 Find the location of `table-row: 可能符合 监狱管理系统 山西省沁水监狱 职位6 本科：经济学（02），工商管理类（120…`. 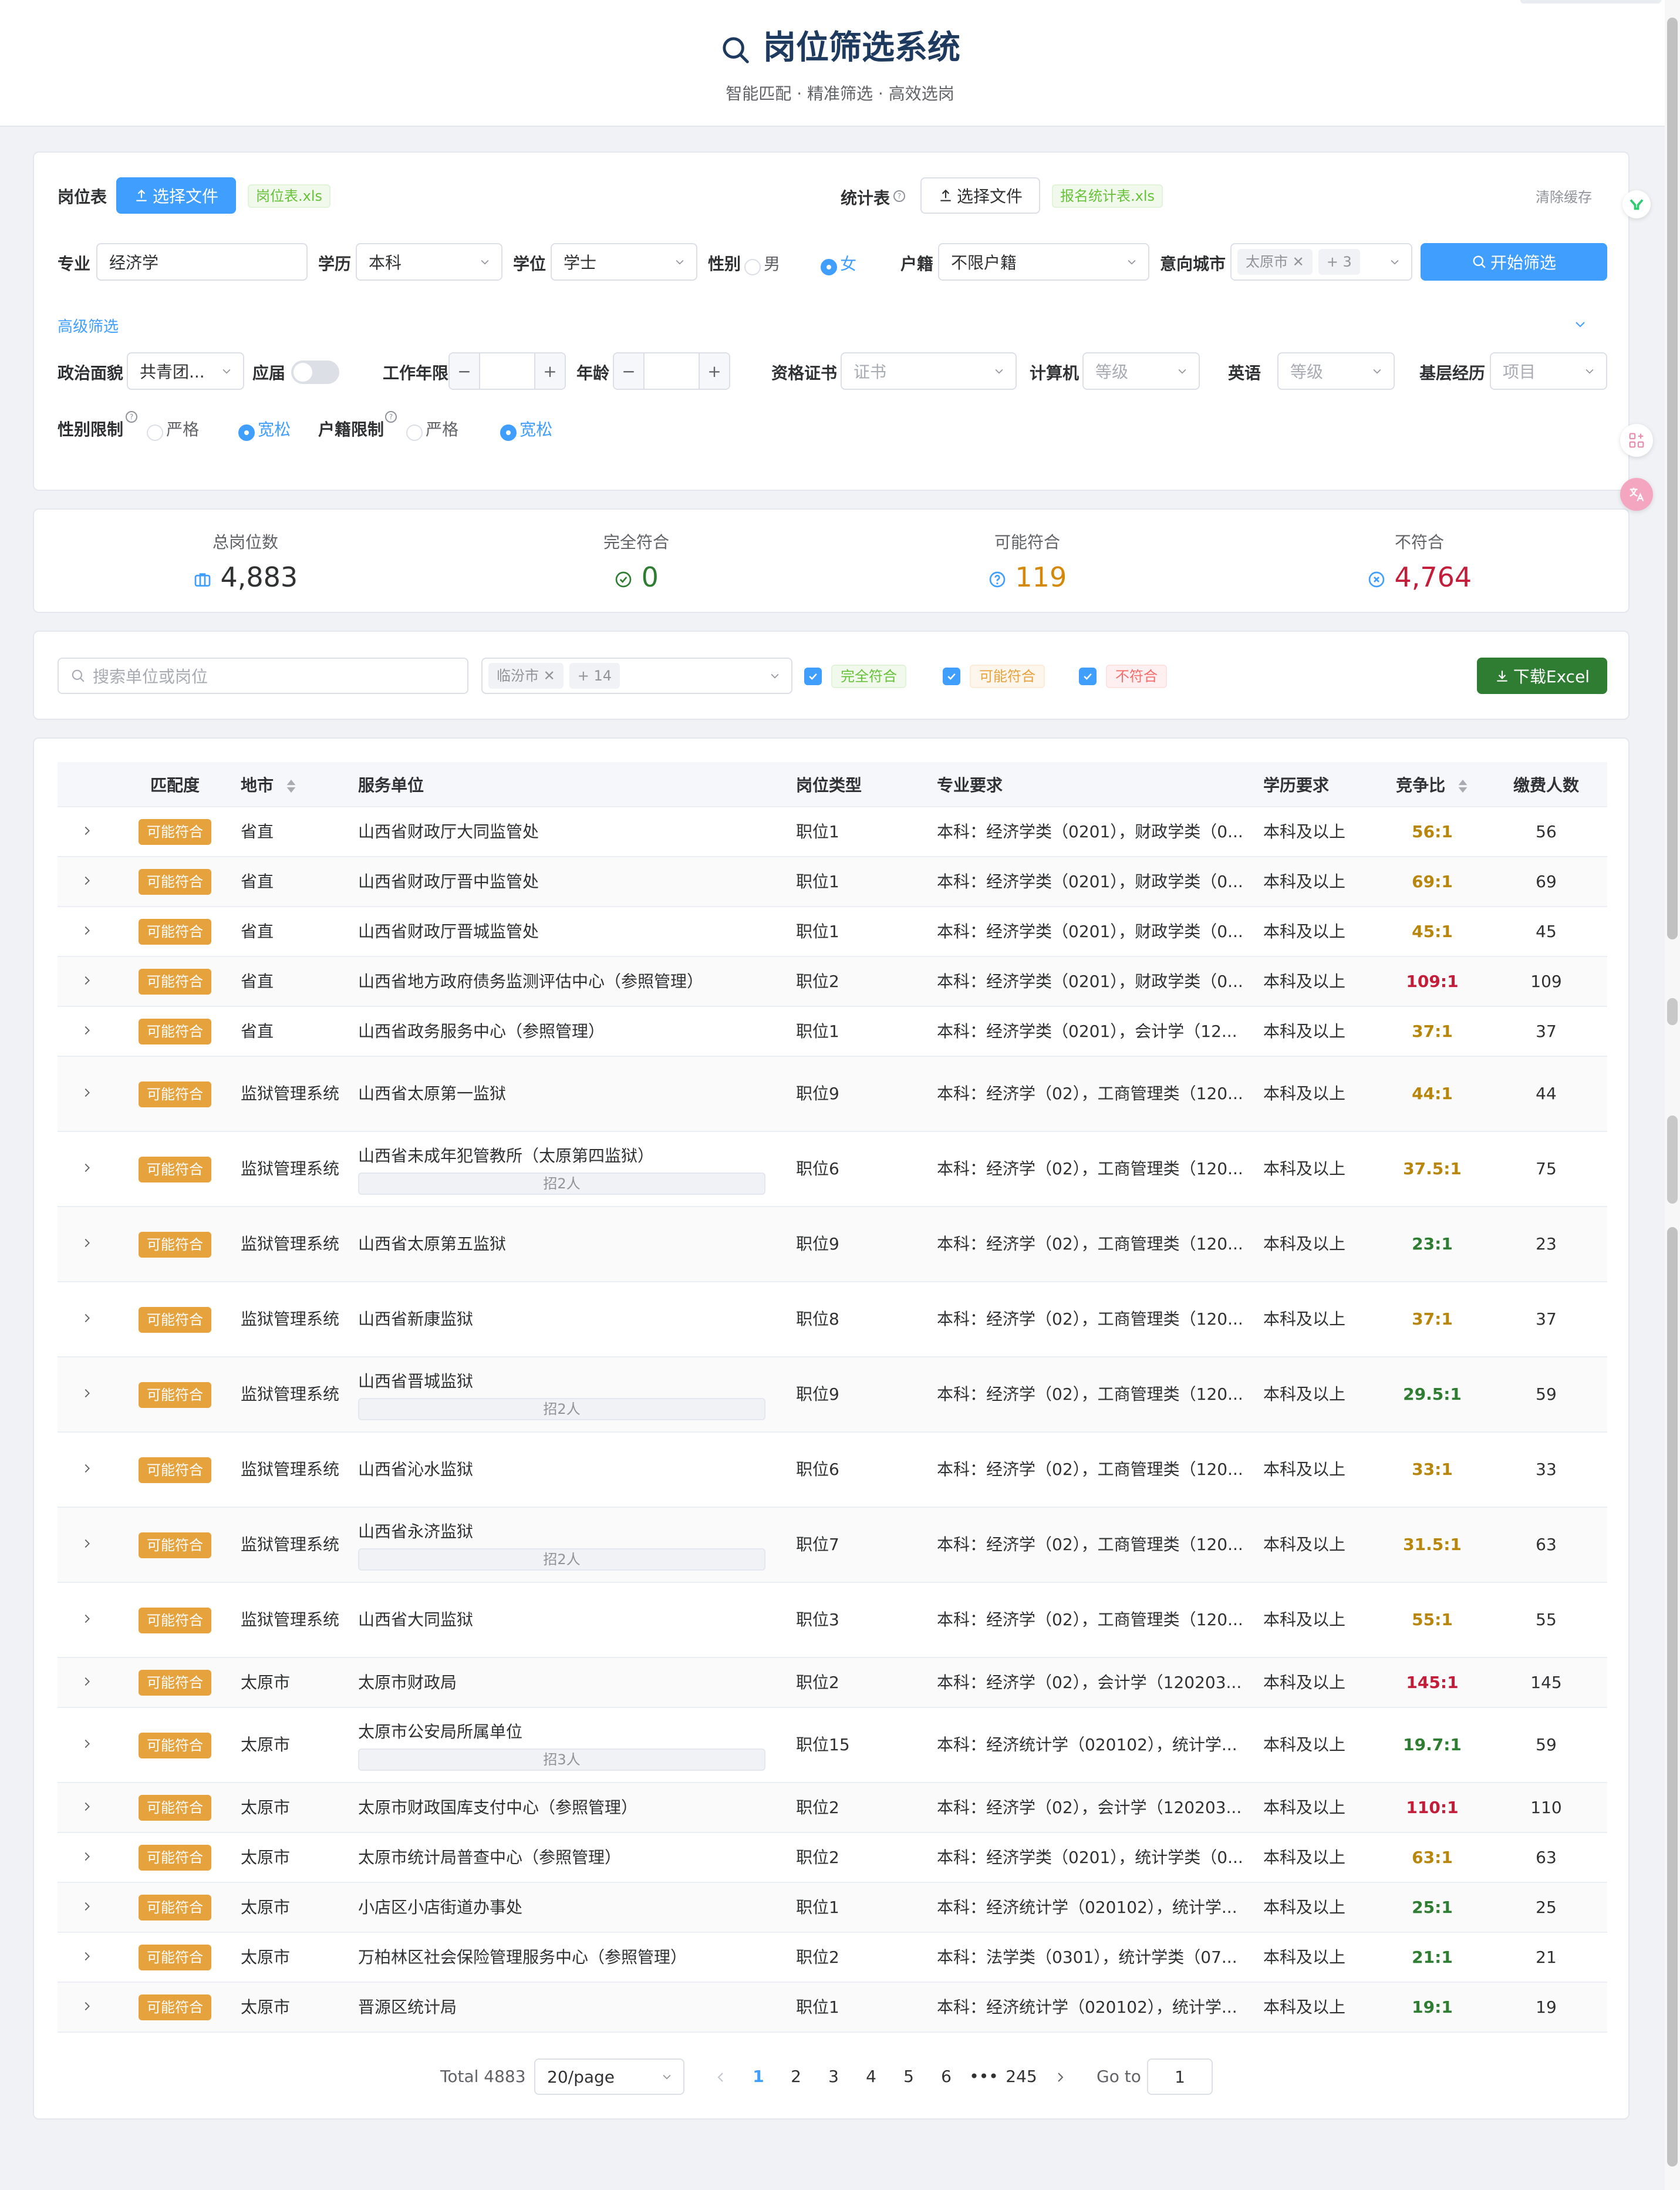

table-row: 可能符合 监狱管理系统 山西省沁水监狱 职位6 本科：经济学（02），工商管理类（120… is located at coordinates (832, 1470).